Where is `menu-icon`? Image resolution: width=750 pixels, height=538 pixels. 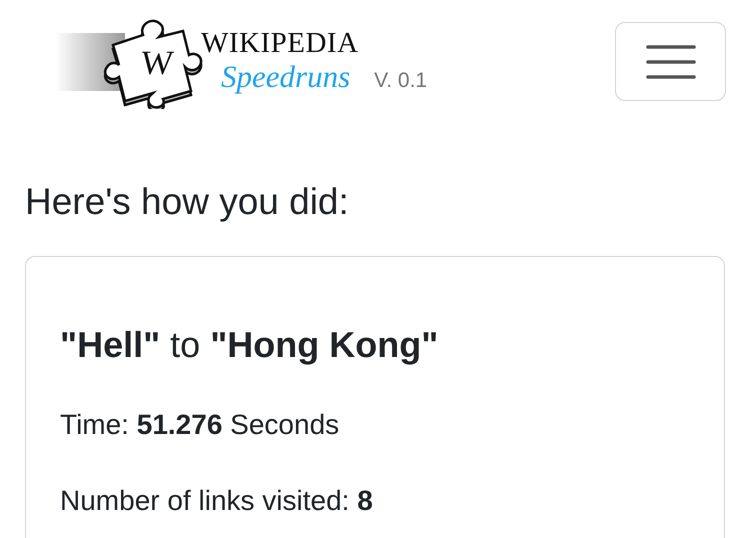
menu-icon is located at coordinates (671, 62).